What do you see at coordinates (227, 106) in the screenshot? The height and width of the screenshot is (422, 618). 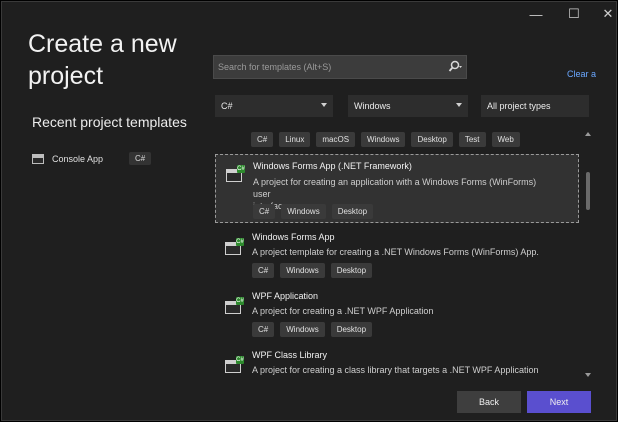 I see `language-filter-value: C#` at bounding box center [227, 106].